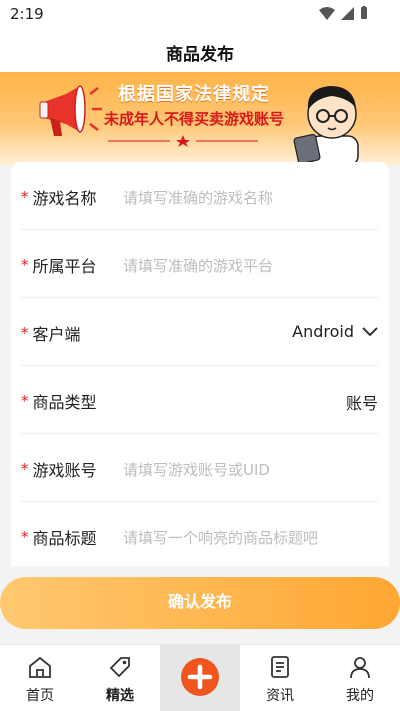 This screenshot has height=711, width=400. I want to click on nav-item-publish, so click(200, 678).